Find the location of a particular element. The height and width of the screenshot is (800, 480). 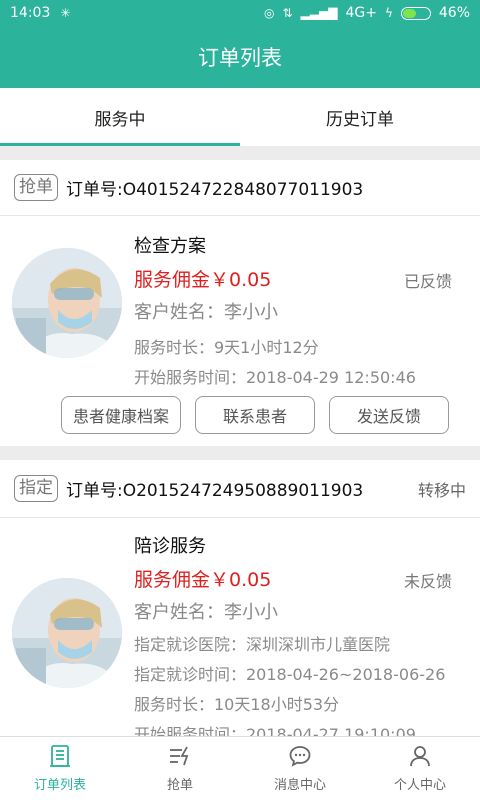

tab-in-service: 服务中 is located at coordinates (120, 117).